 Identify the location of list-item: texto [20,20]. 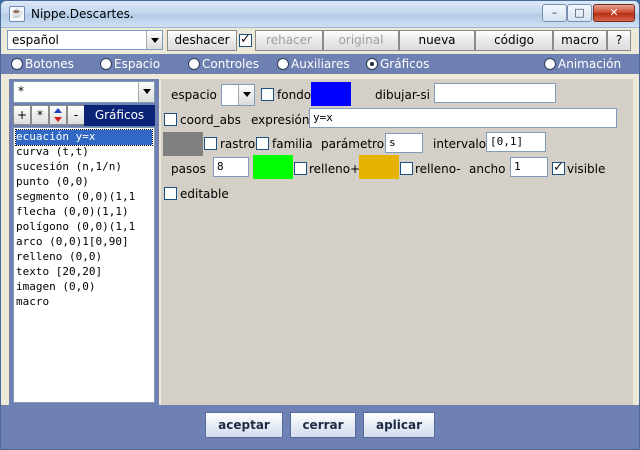
(84, 272).